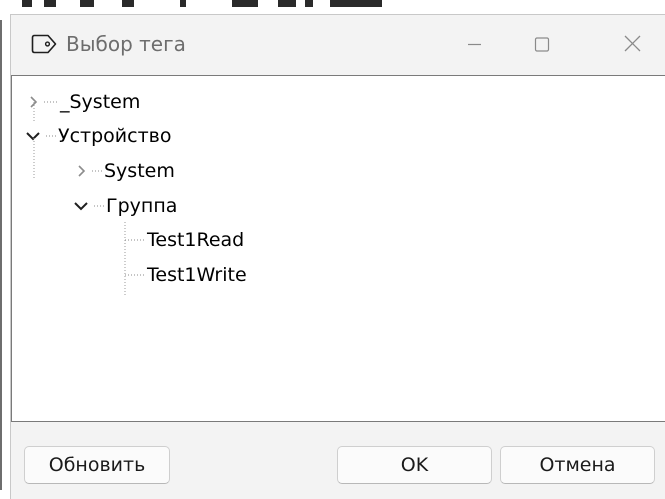 The image size is (665, 499). I want to click on minimize-icon, so click(474, 44).